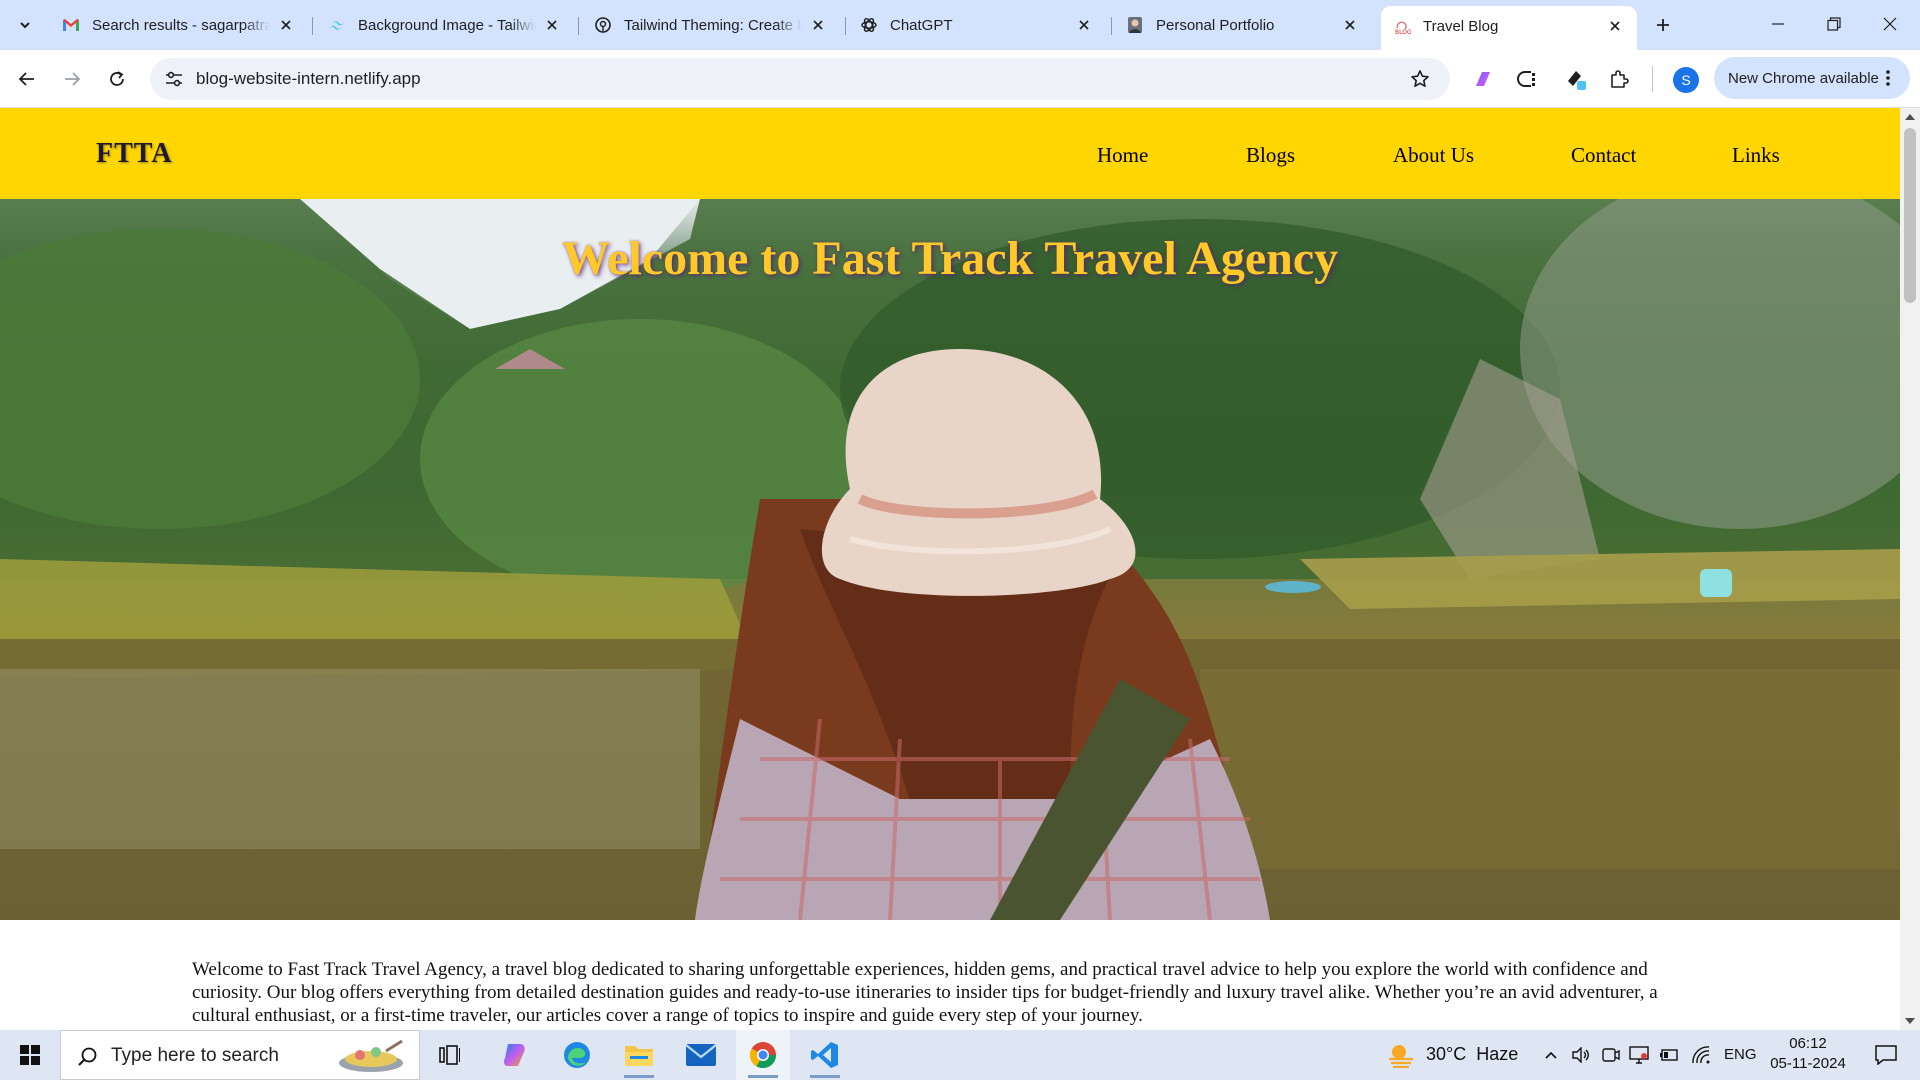 This screenshot has width=1920, height=1080. I want to click on tab-title: Background Image - Tailwind, so click(447, 25).